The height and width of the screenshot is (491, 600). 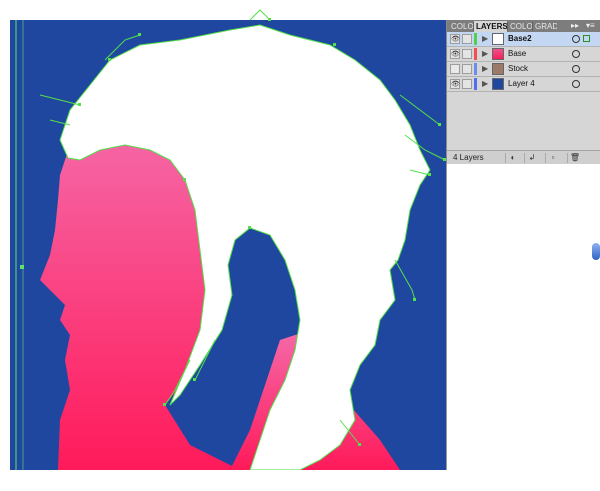 I want to click on canvas-bottom-margin, so click(x=300, y=480).